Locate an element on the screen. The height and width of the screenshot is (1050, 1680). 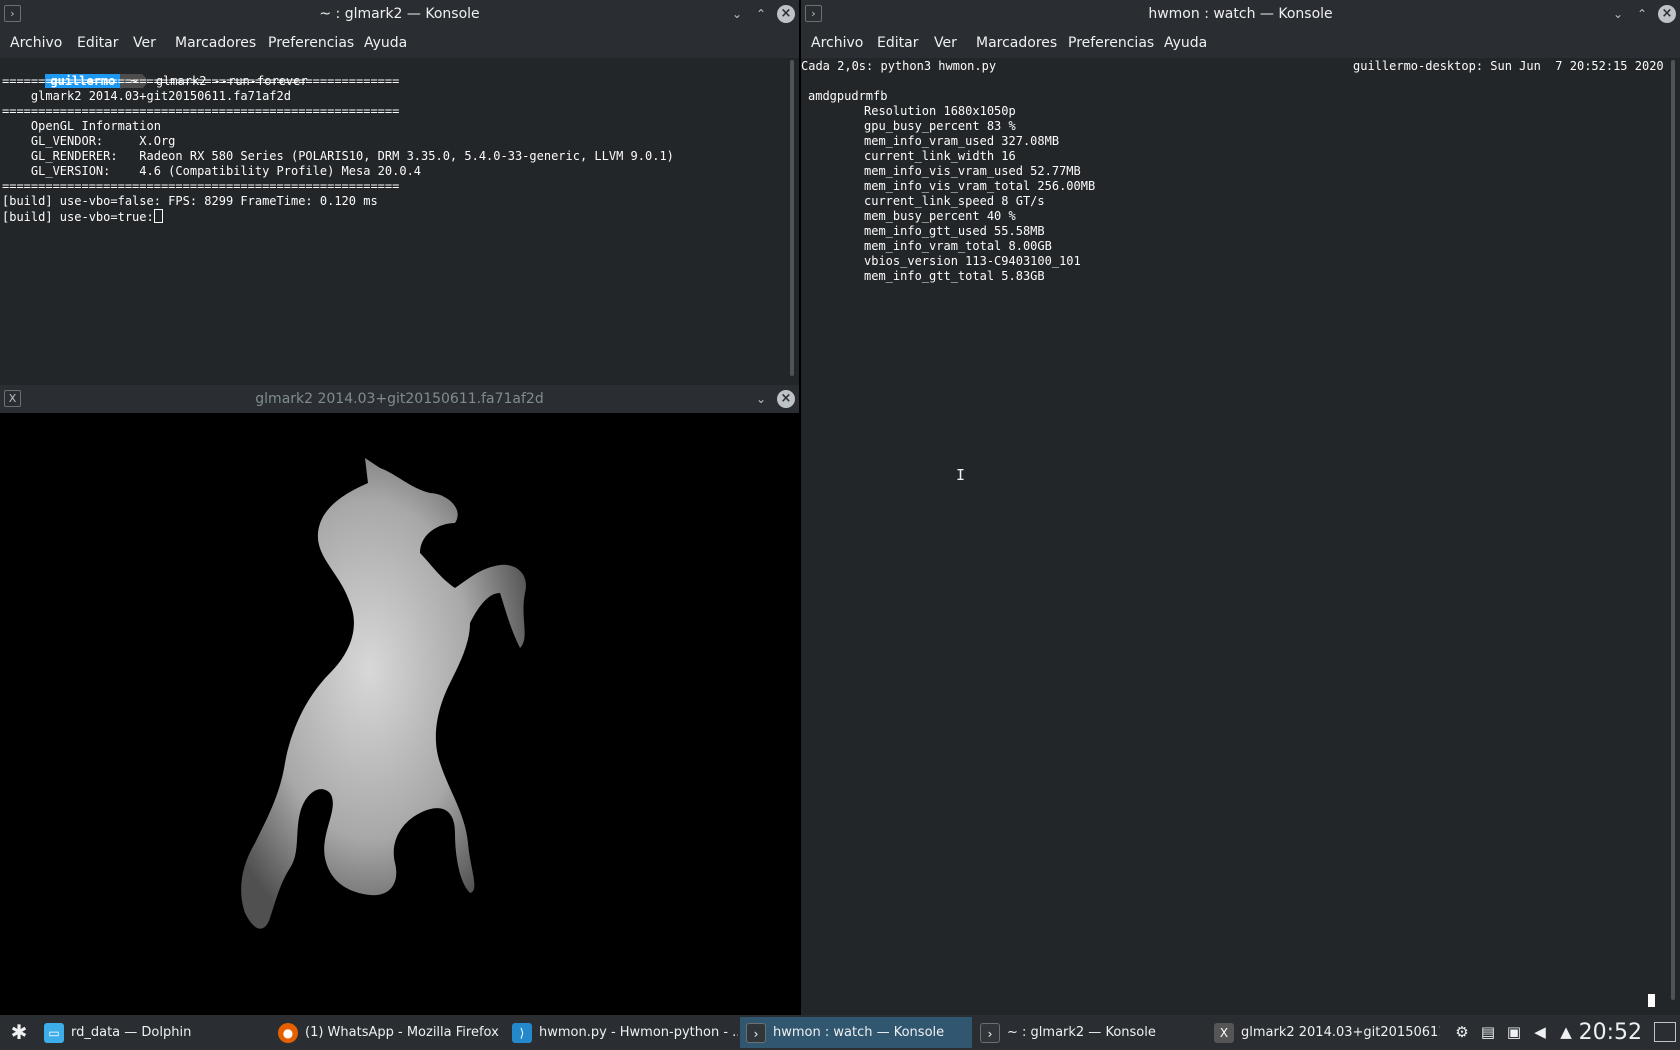
device-name: amdgpudrmfb is located at coordinates (848, 96).